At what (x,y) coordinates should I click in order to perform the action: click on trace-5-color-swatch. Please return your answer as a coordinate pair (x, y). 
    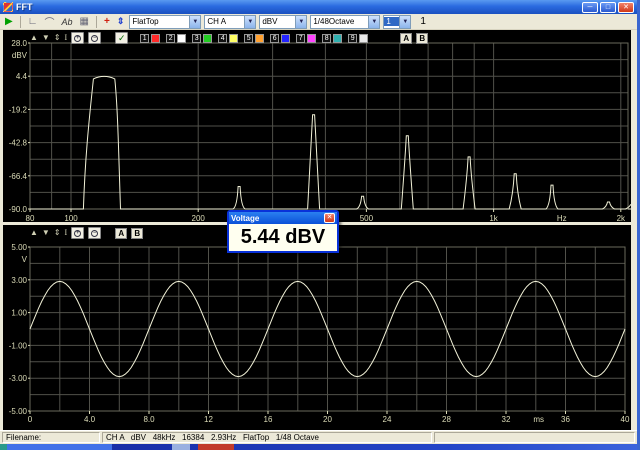
    Looking at the image, I should click on (260, 38).